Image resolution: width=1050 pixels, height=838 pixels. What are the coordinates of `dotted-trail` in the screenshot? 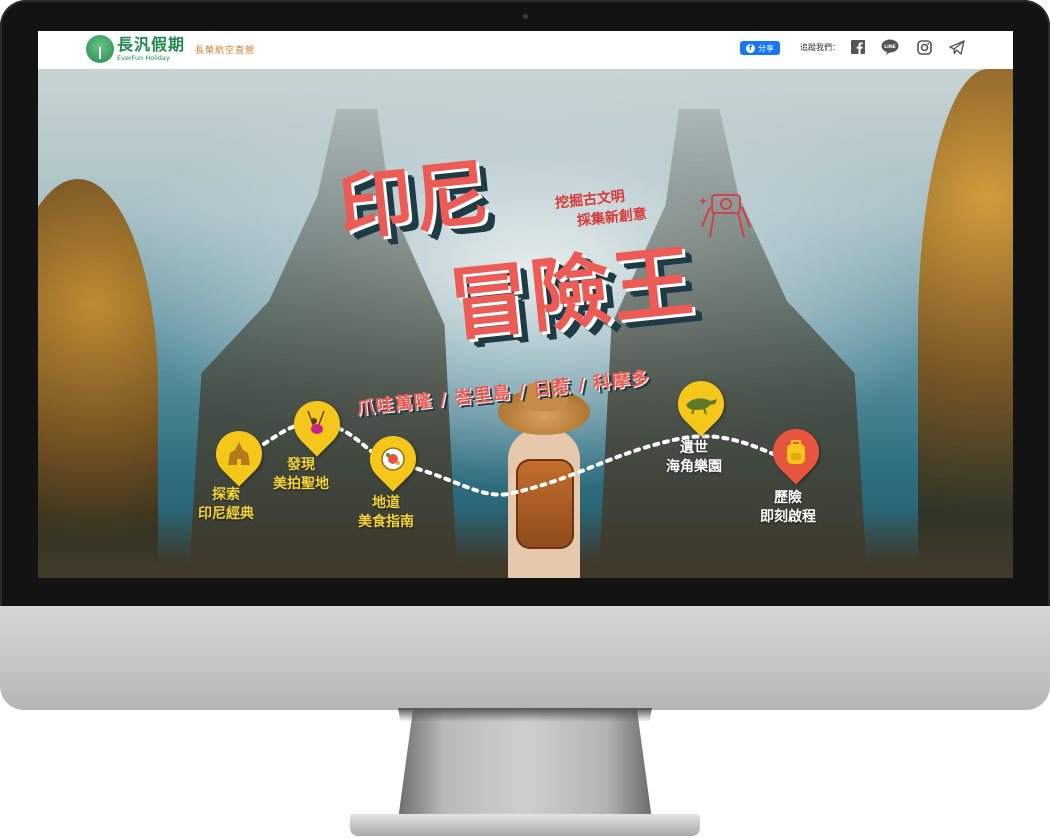 It's located at (518, 459).